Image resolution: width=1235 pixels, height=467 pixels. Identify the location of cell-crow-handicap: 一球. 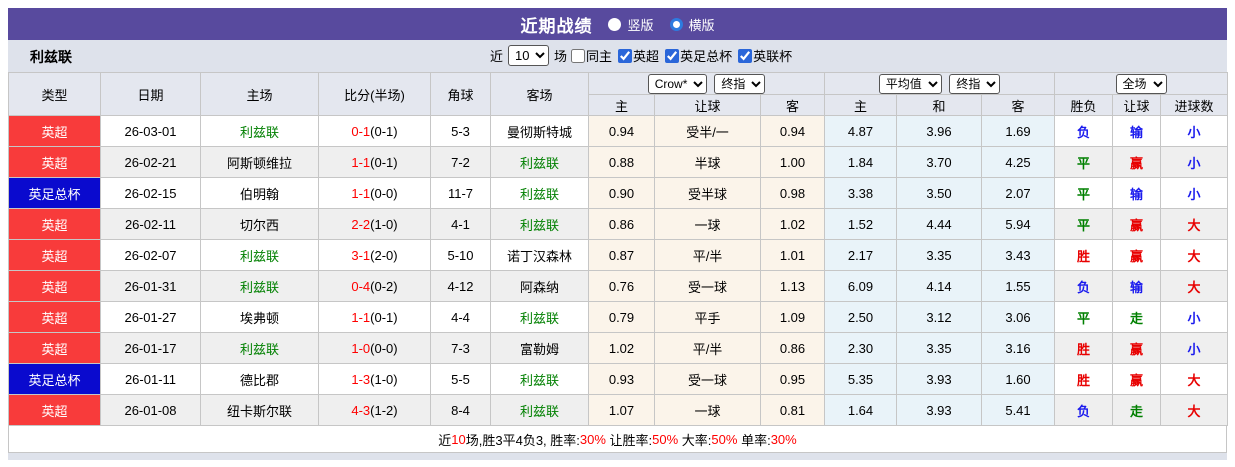
(707, 224).